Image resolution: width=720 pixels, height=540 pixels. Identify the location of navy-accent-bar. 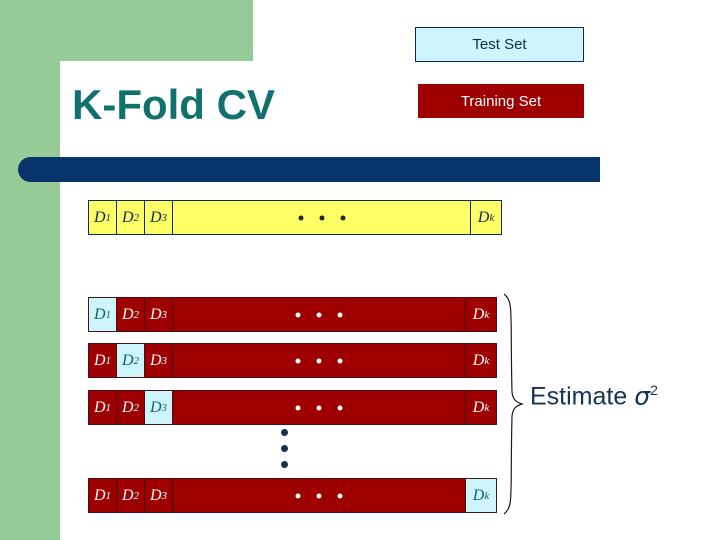
(309, 169).